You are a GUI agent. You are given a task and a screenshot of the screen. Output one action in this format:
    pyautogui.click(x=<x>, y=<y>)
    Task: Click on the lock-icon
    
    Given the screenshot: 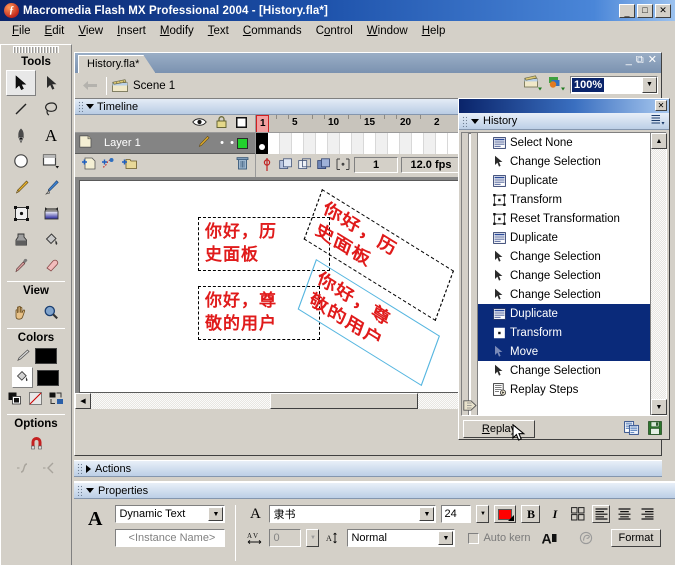 What is the action you would take?
    pyautogui.click(x=221, y=123)
    